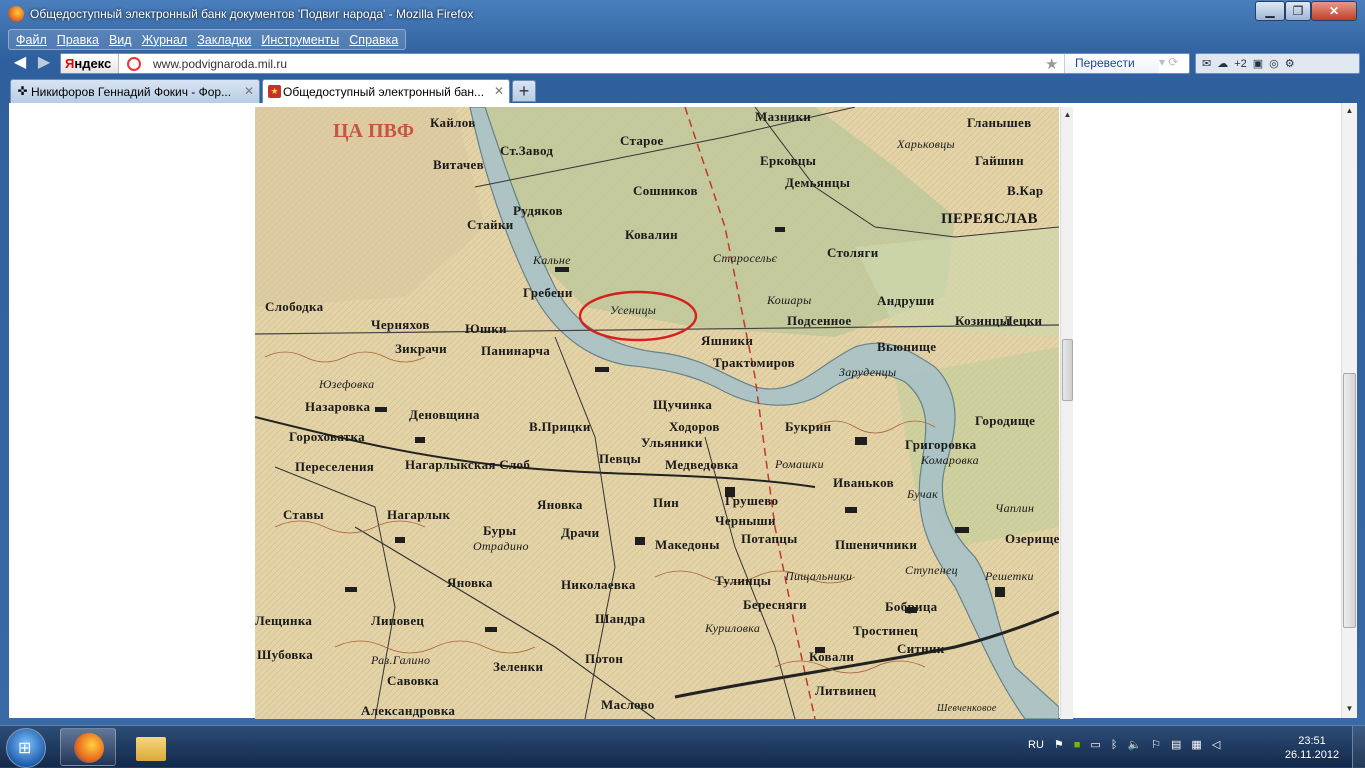  I want to click on yandex-logo-letter: Я, so click(70, 63).